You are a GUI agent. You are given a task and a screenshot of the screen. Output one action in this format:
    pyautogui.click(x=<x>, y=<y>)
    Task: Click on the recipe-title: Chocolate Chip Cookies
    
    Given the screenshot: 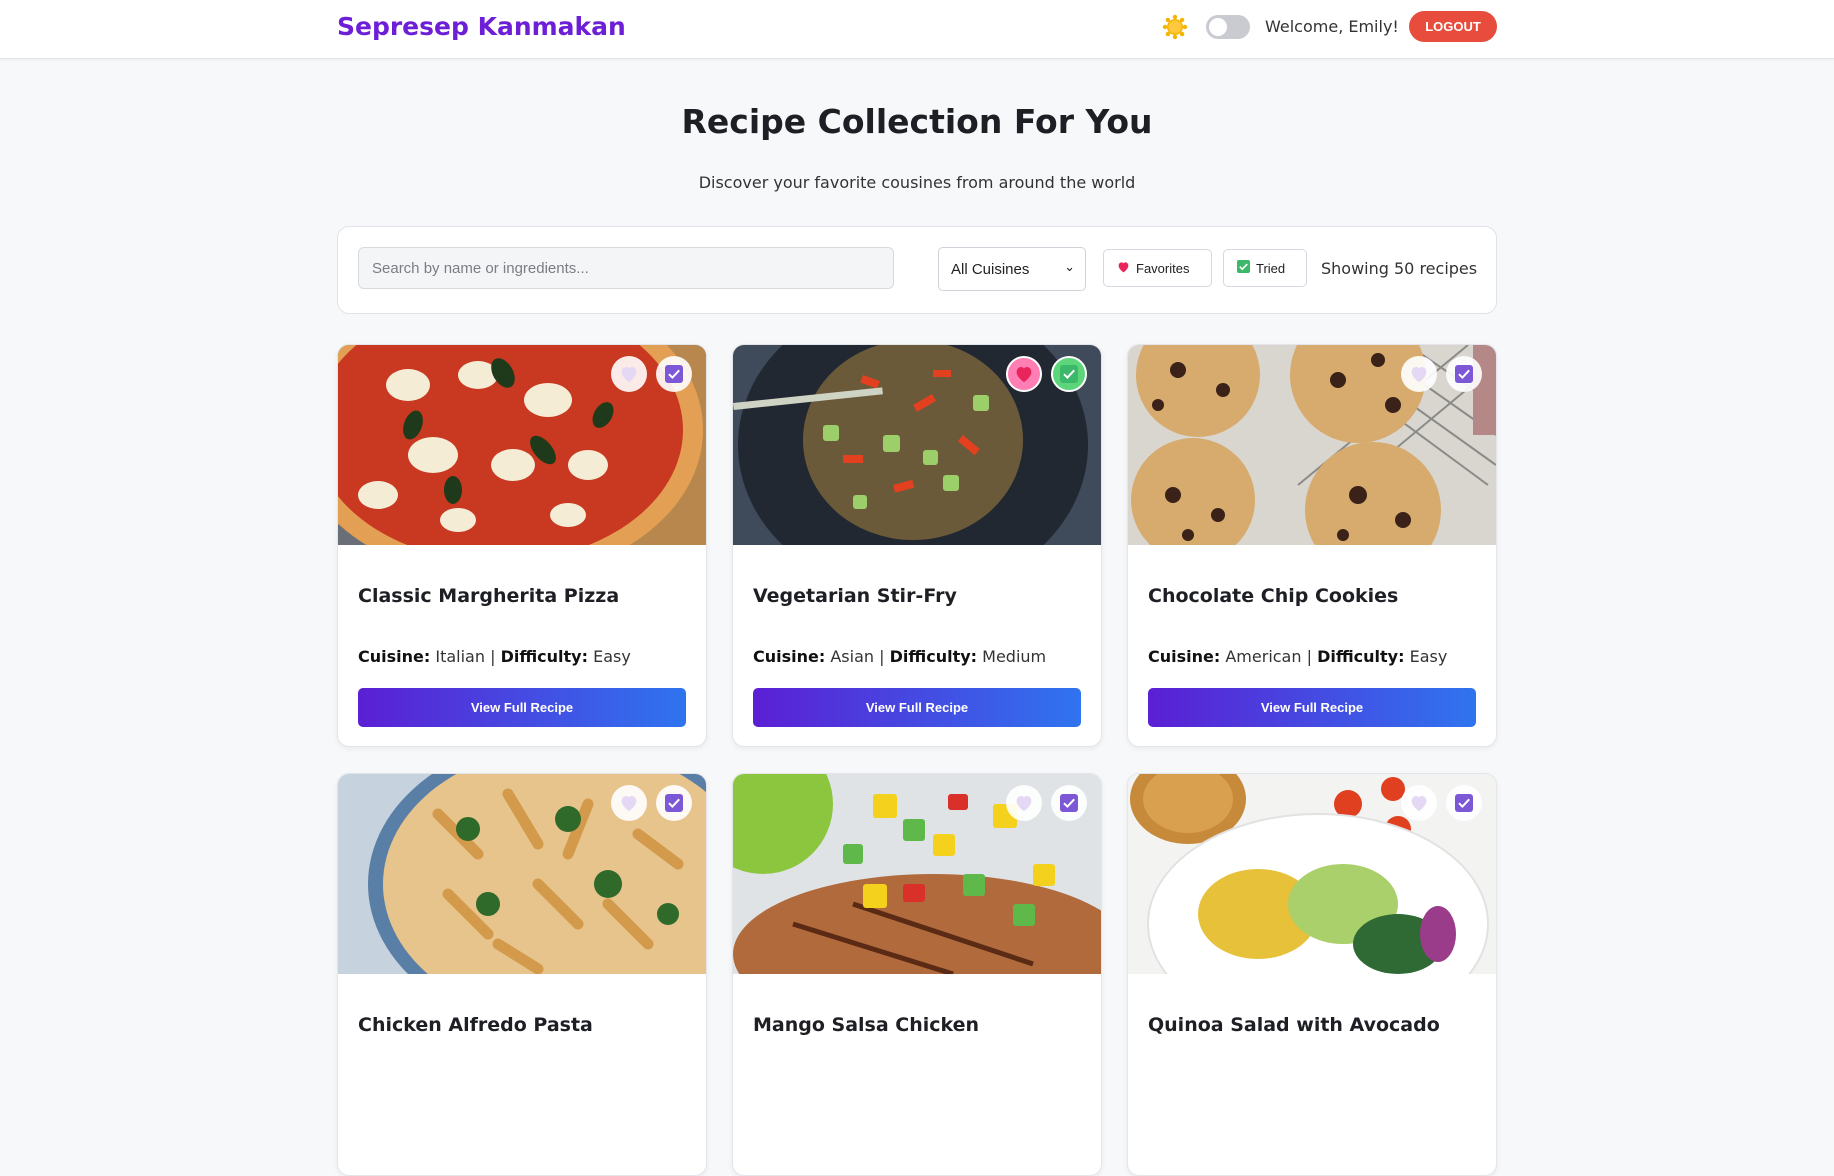 What is the action you would take?
    pyautogui.click(x=1273, y=596)
    